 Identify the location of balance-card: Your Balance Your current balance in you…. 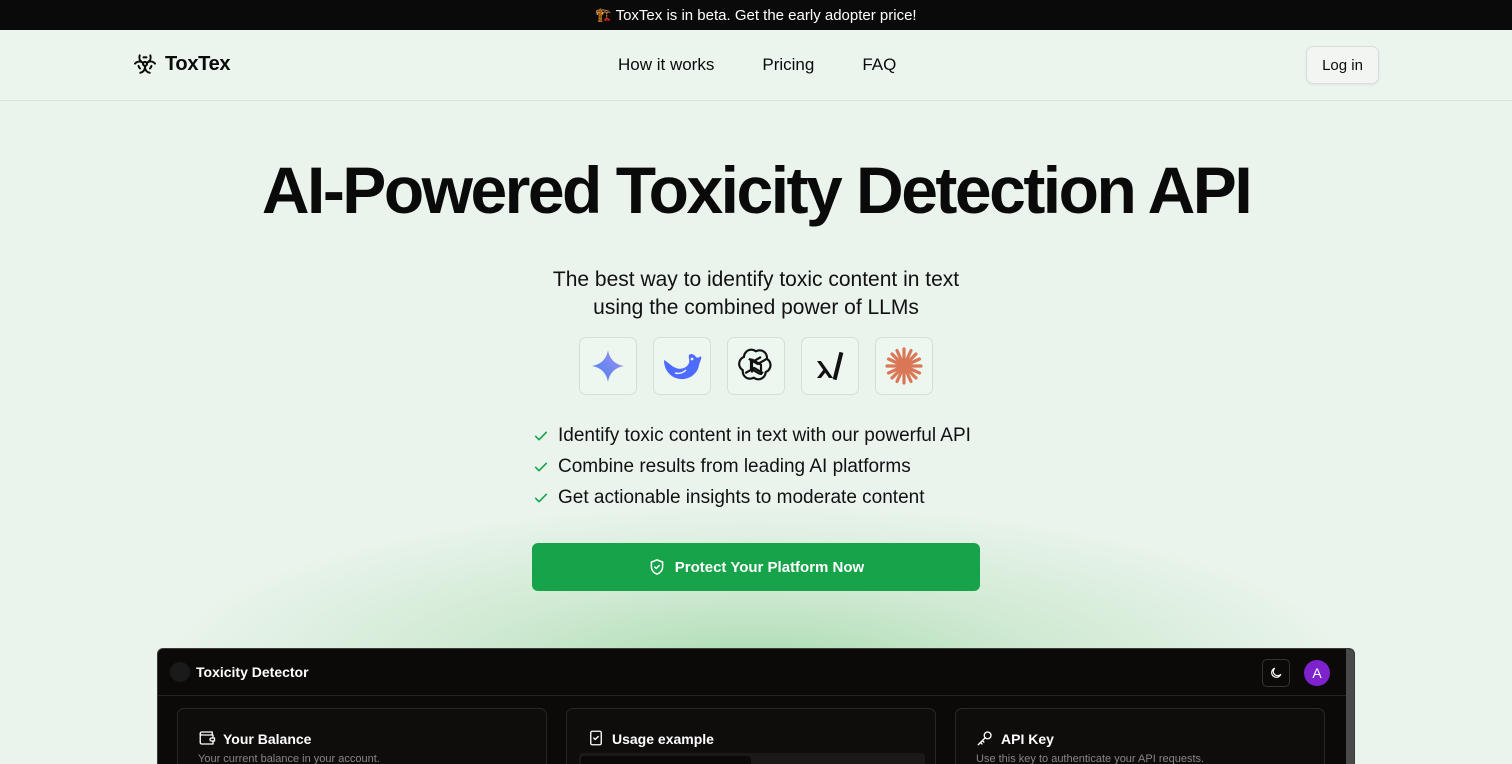
(362, 736).